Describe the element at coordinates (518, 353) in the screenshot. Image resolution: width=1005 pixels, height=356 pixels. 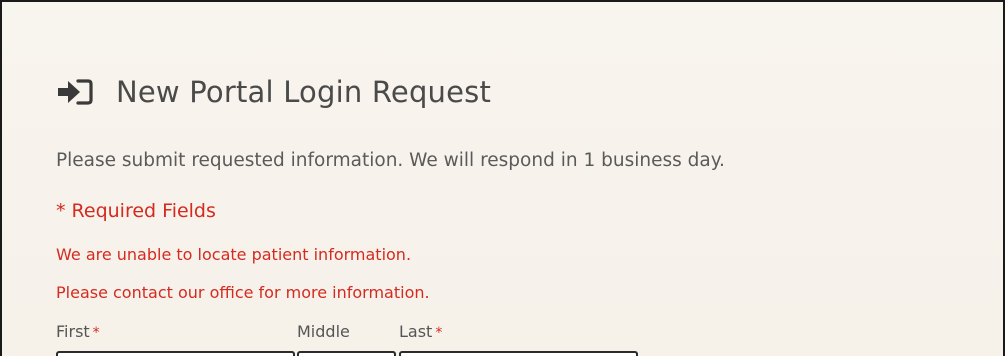
I see `last-name-input` at that location.